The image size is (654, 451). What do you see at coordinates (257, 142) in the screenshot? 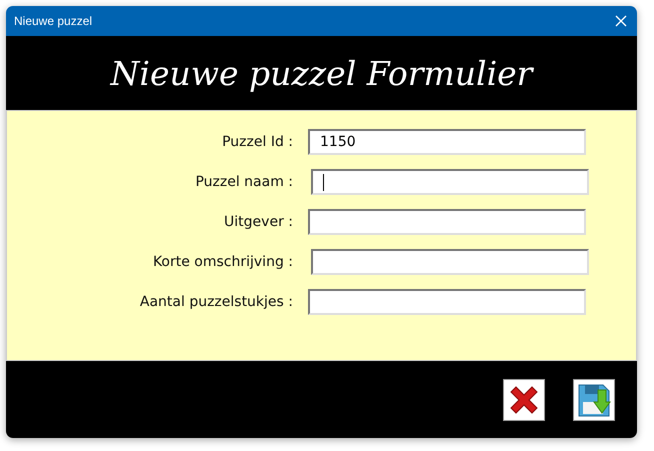
I see `field-label: Puzzel Id :` at bounding box center [257, 142].